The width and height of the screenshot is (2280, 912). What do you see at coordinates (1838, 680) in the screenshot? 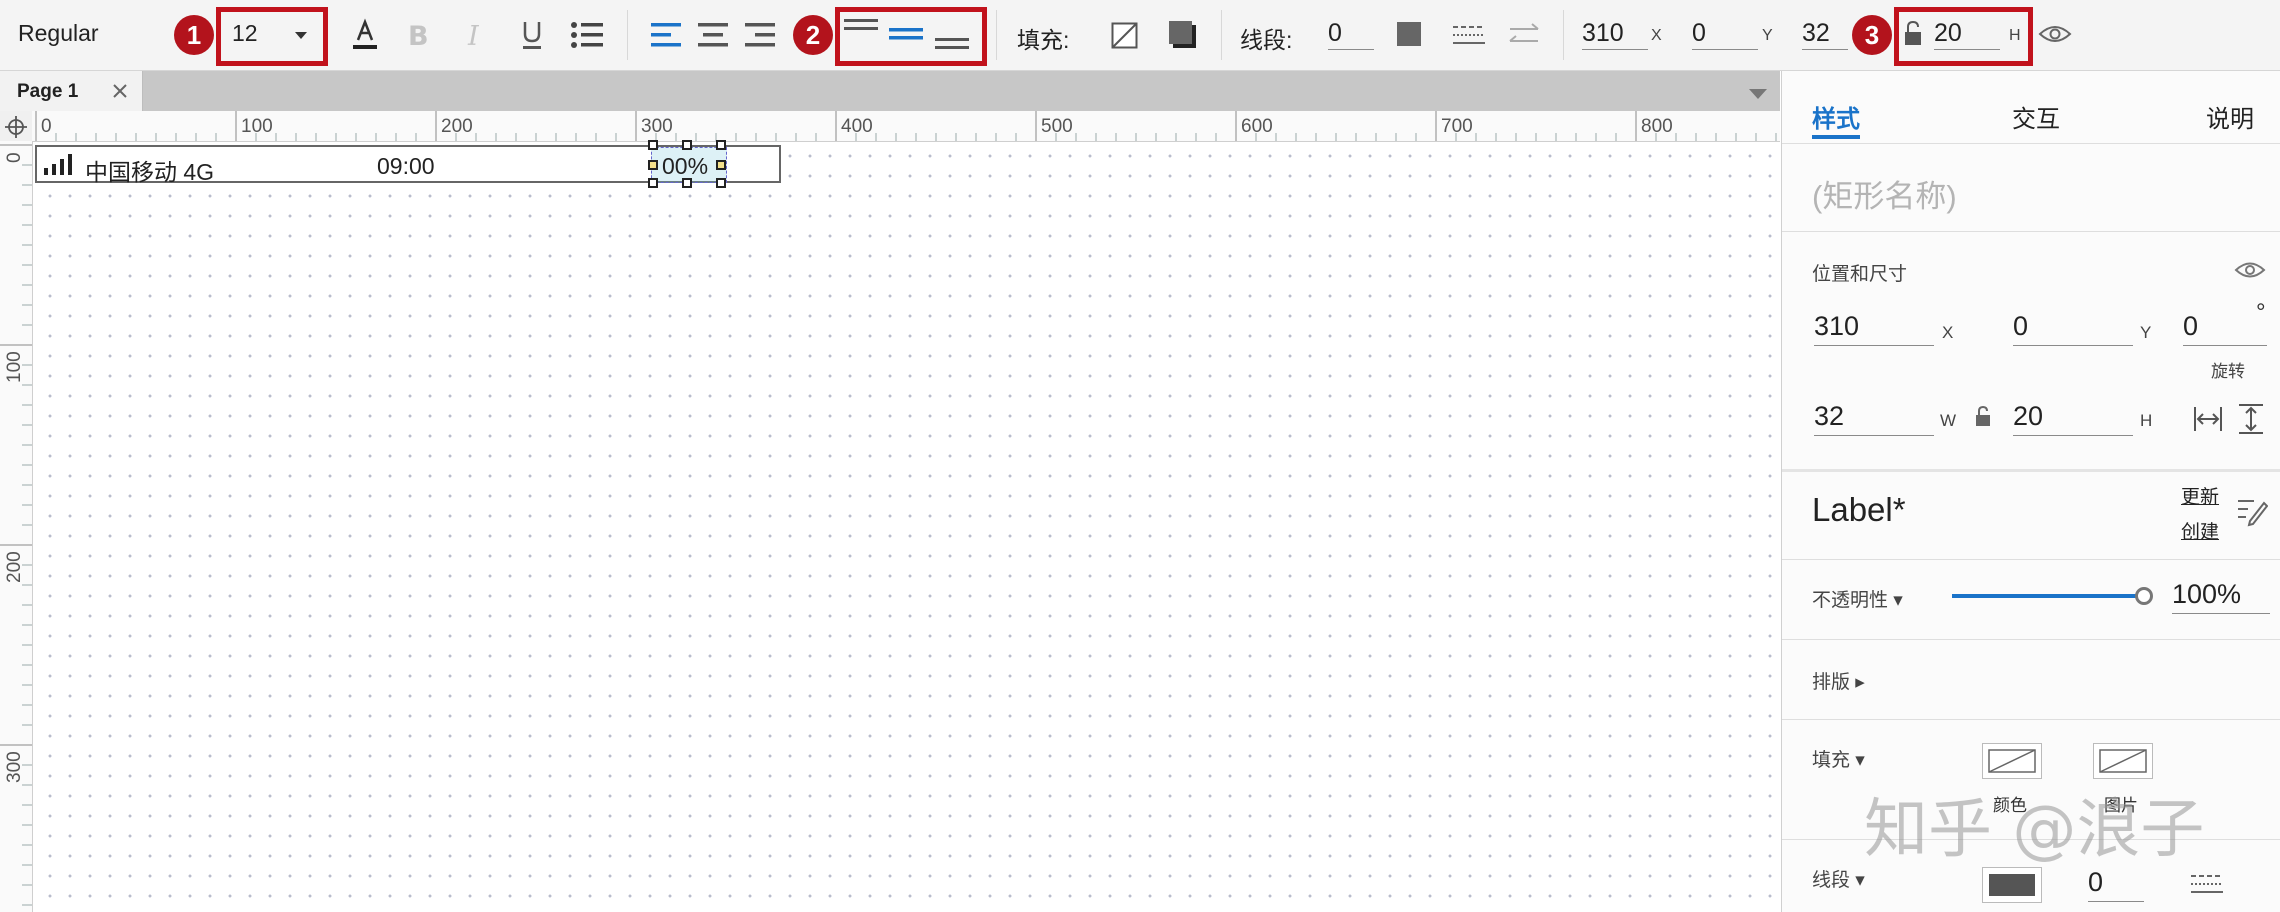
I see `layout-section-toggle: 排版 ▸` at bounding box center [1838, 680].